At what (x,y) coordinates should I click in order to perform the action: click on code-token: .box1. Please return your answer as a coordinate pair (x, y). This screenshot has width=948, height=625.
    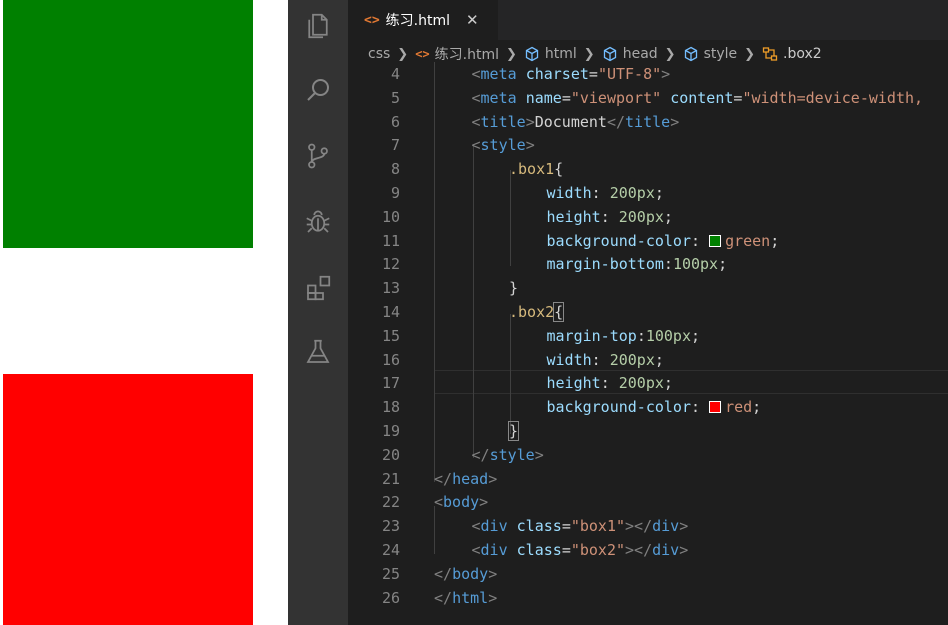
    Looking at the image, I should click on (532, 169).